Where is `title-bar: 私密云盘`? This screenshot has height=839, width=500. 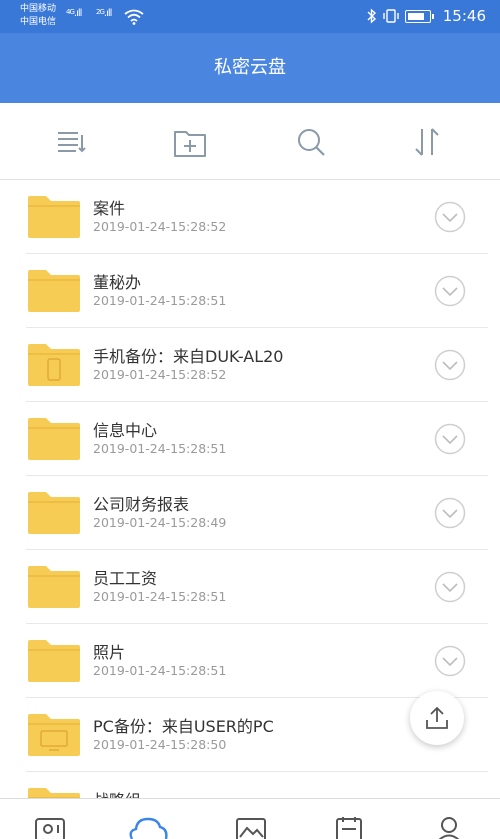
title-bar: 私密云盘 is located at coordinates (250, 68).